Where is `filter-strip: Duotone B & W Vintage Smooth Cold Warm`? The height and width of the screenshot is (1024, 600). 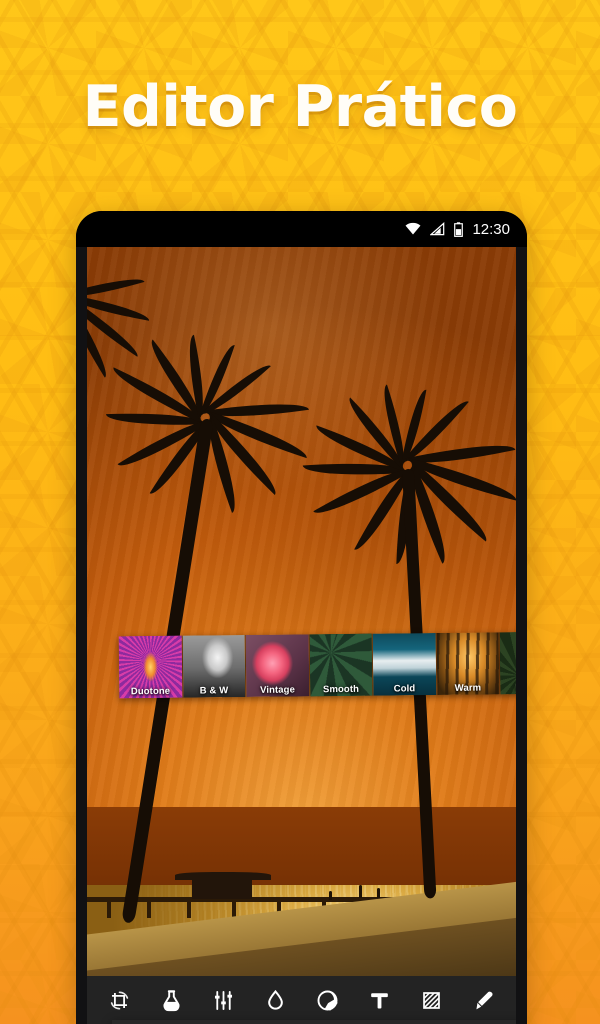
filter-strip: Duotone B & W Vintage Smooth Cold Warm is located at coordinates (317, 665).